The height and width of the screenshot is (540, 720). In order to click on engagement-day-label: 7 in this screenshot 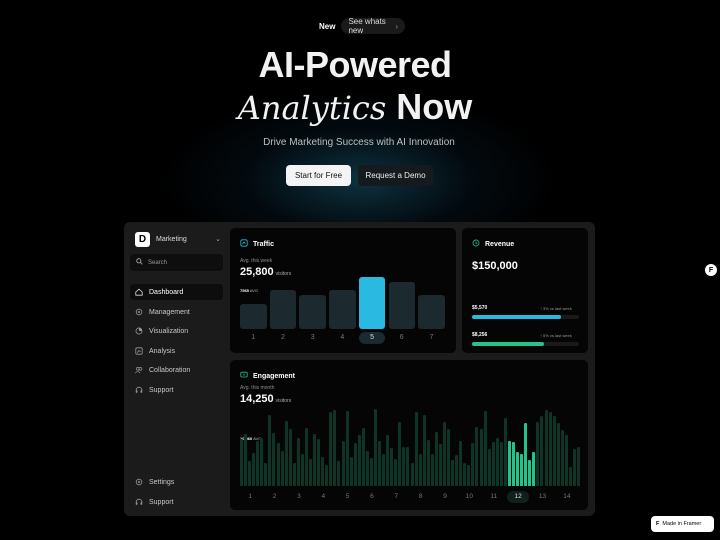, I will do `click(396, 496)`.